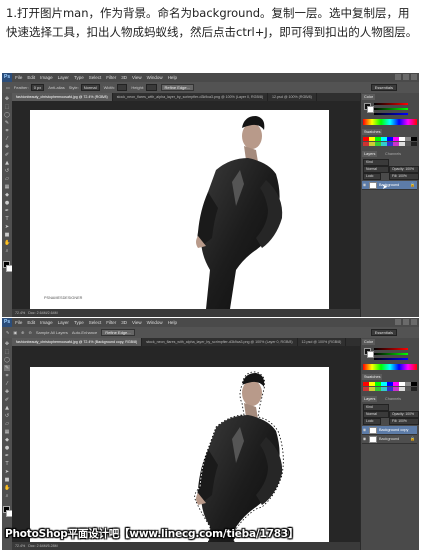 This screenshot has width=421, height=552. What do you see at coordinates (7, 496) in the screenshot?
I see `zoom-tool-icon: ⌕` at bounding box center [7, 496].